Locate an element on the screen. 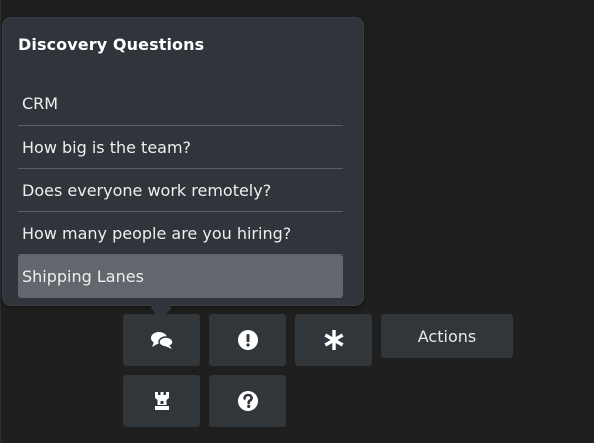  comments-icon is located at coordinates (162, 340).